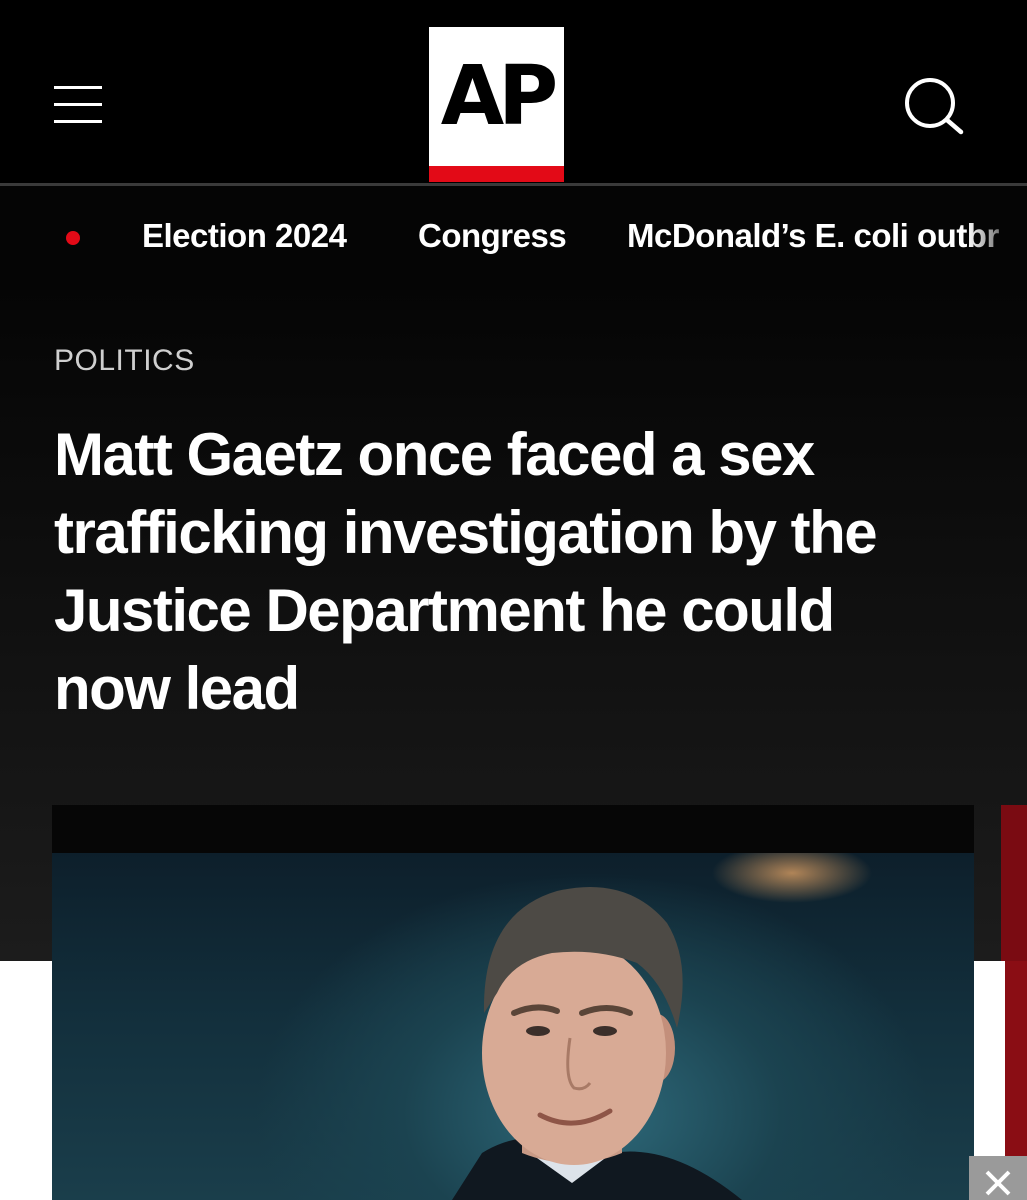 The height and width of the screenshot is (1200, 1027). What do you see at coordinates (813, 236) in the screenshot?
I see `nav-item-mcdonalds-e-coli: McDonald’s E. coli outbr` at bounding box center [813, 236].